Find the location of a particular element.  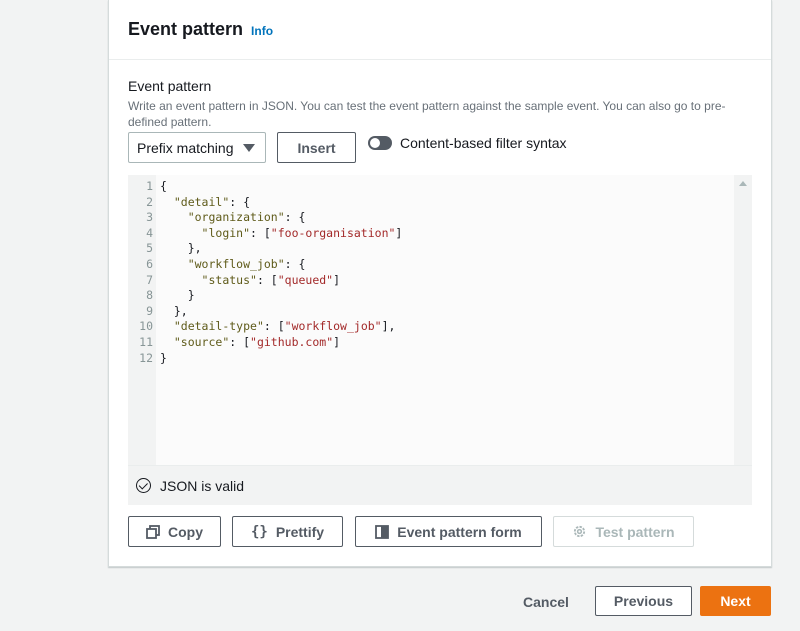

line-number: 8 is located at coordinates (149, 295).